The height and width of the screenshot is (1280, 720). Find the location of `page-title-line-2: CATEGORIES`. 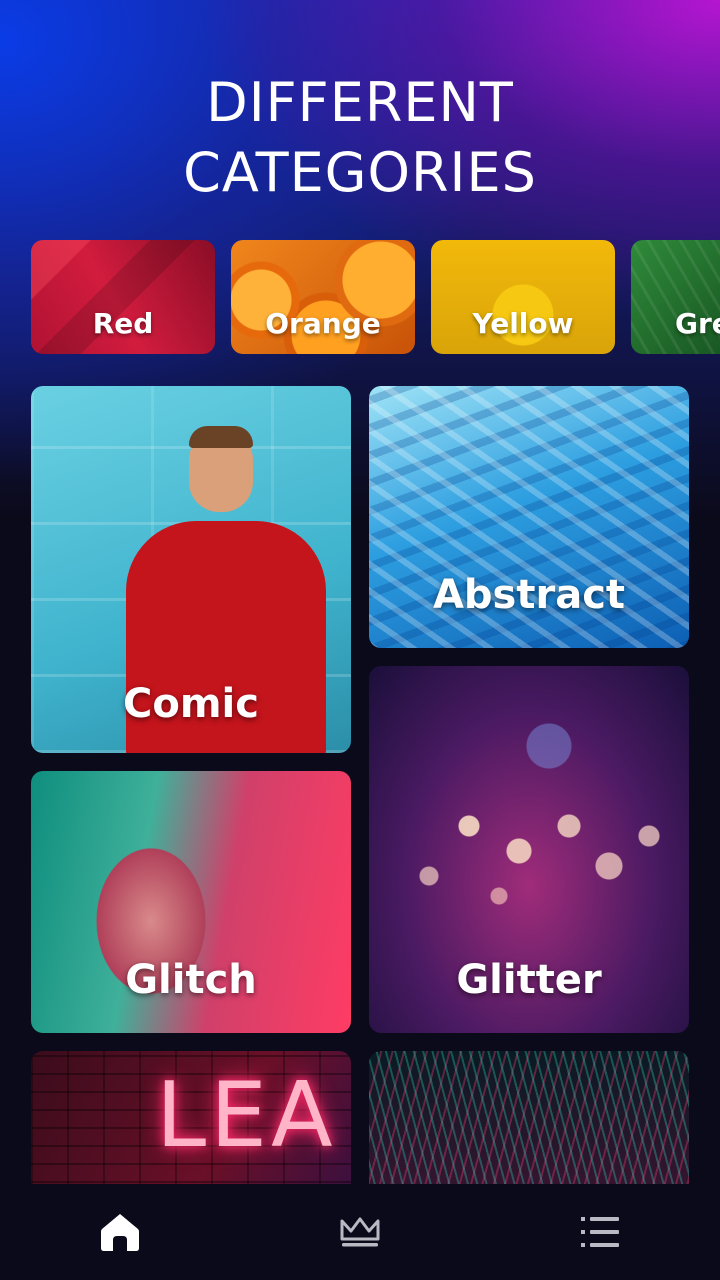

page-title-line-2: CATEGORIES is located at coordinates (360, 172).